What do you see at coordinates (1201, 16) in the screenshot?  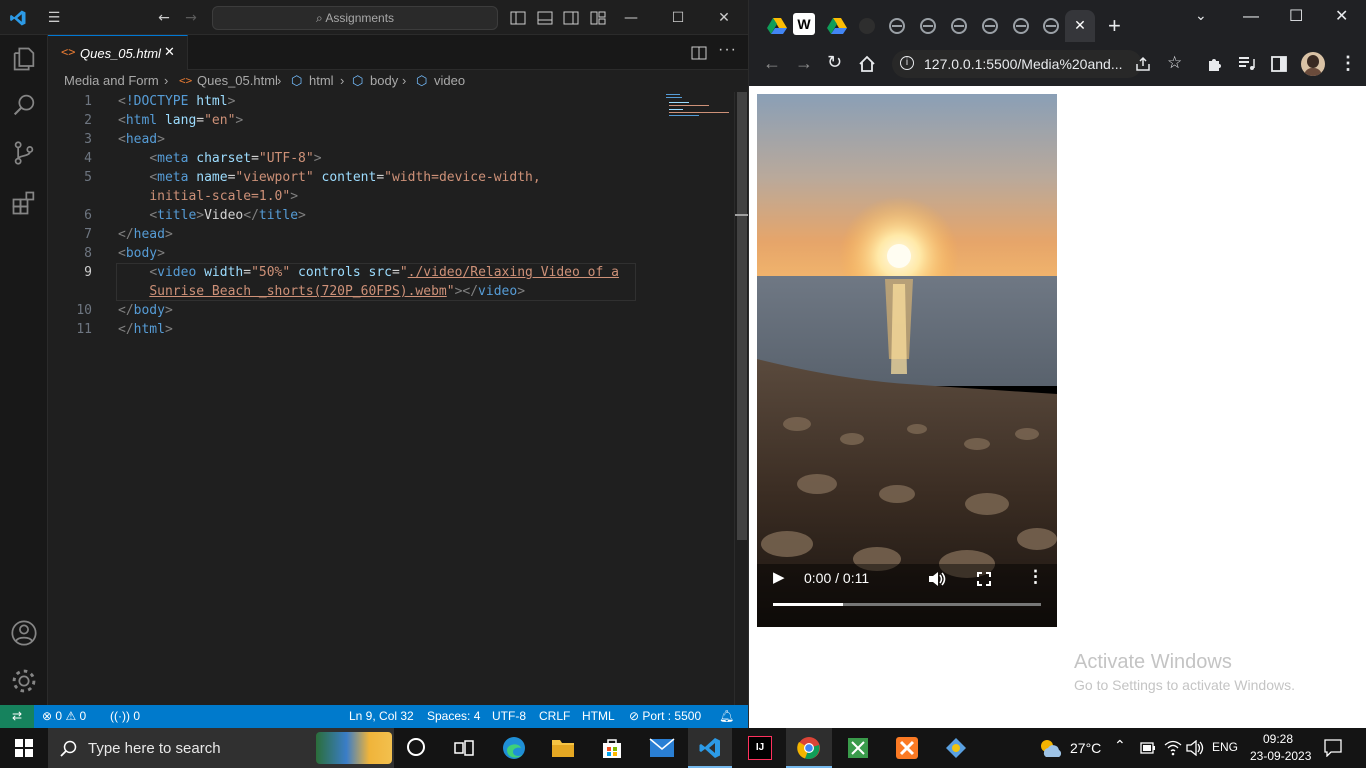 I see `tab-search-chevron-icon: ⌄` at bounding box center [1201, 16].